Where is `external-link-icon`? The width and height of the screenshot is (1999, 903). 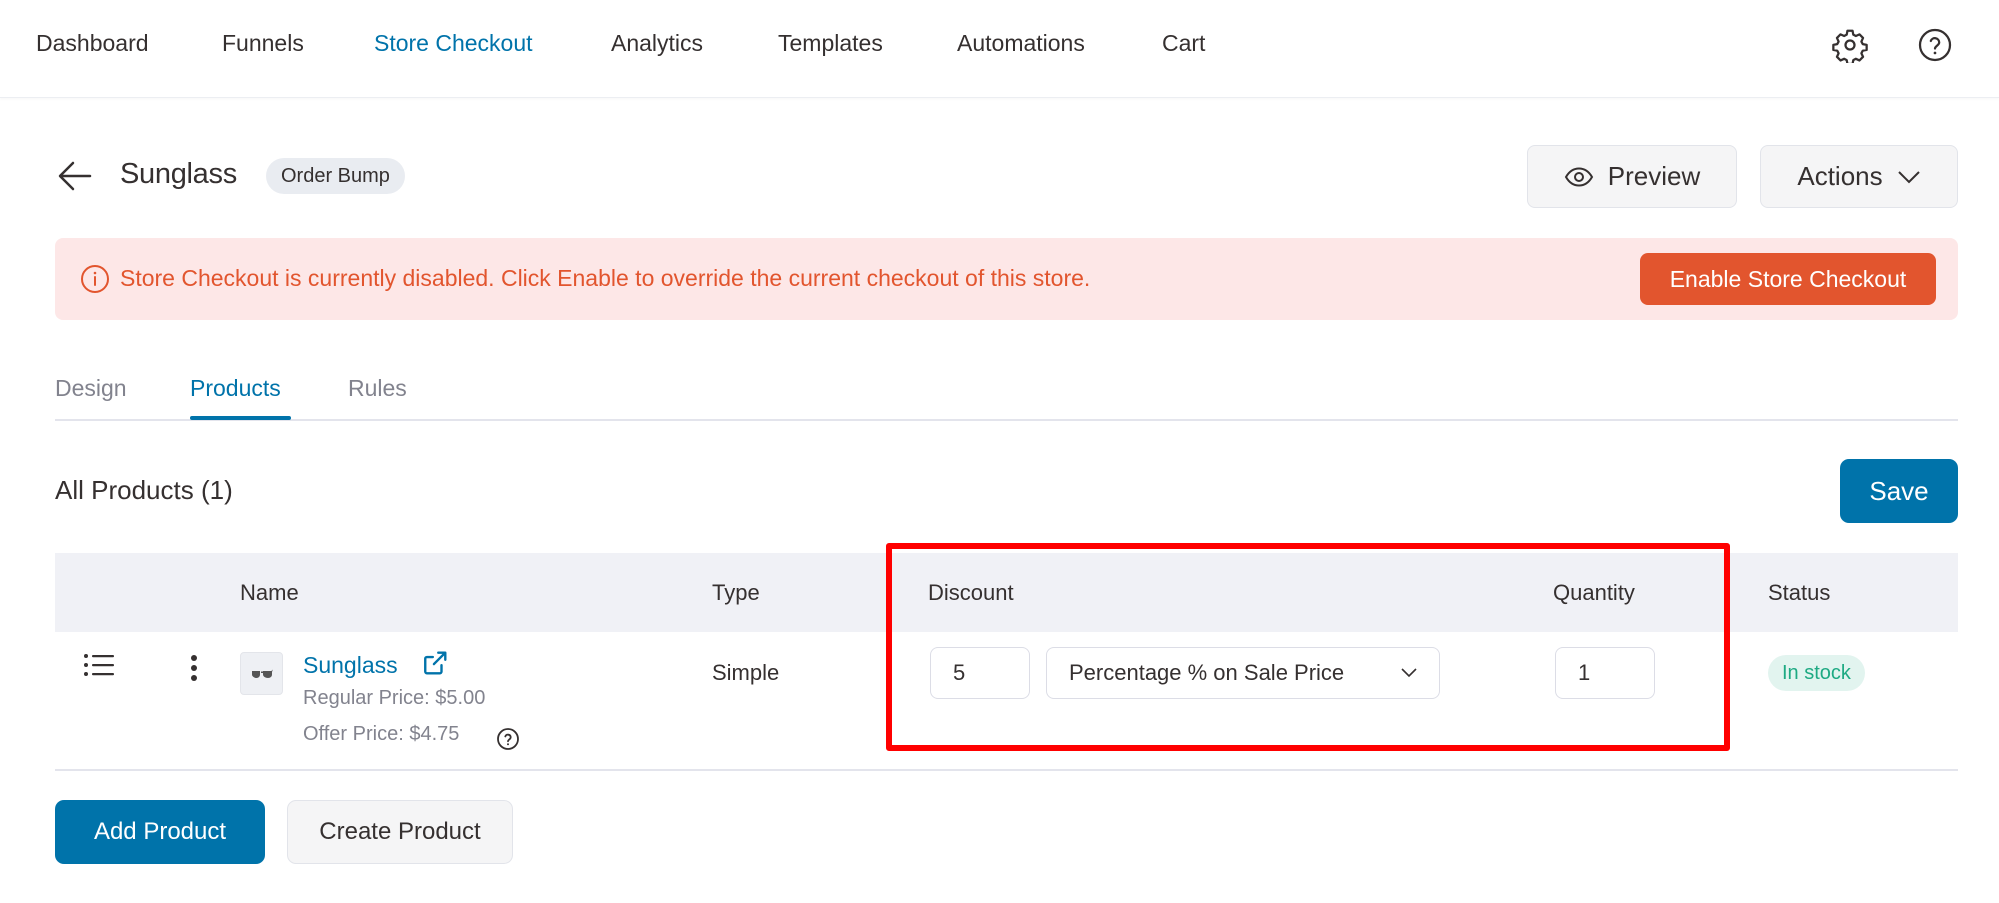 external-link-icon is located at coordinates (435, 663).